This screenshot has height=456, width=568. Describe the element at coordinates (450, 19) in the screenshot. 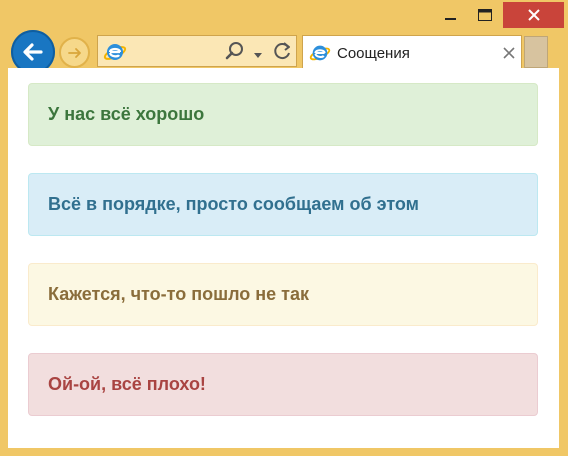

I see `minimize-icon` at that location.